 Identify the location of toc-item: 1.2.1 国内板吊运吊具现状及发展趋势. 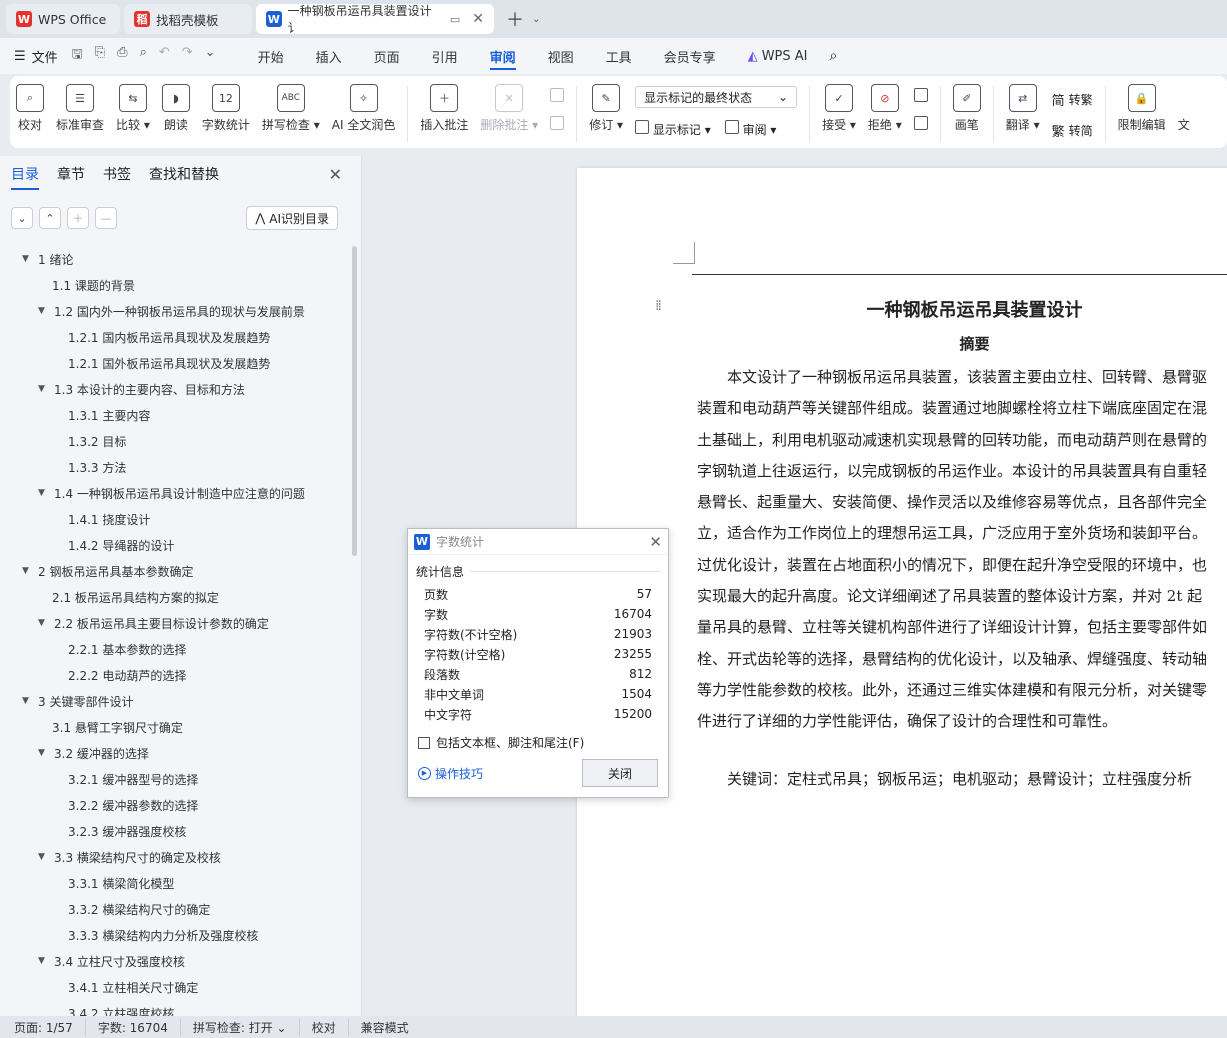
(176, 337).